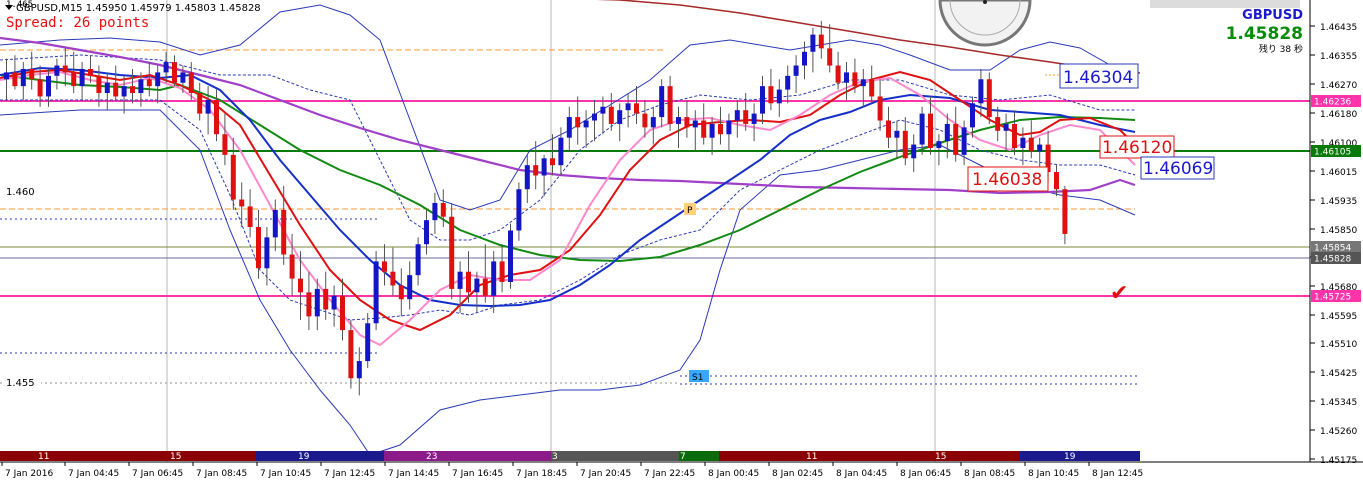 The height and width of the screenshot is (485, 1363). I want to click on price-tick-label: 1.45850, so click(1338, 231).